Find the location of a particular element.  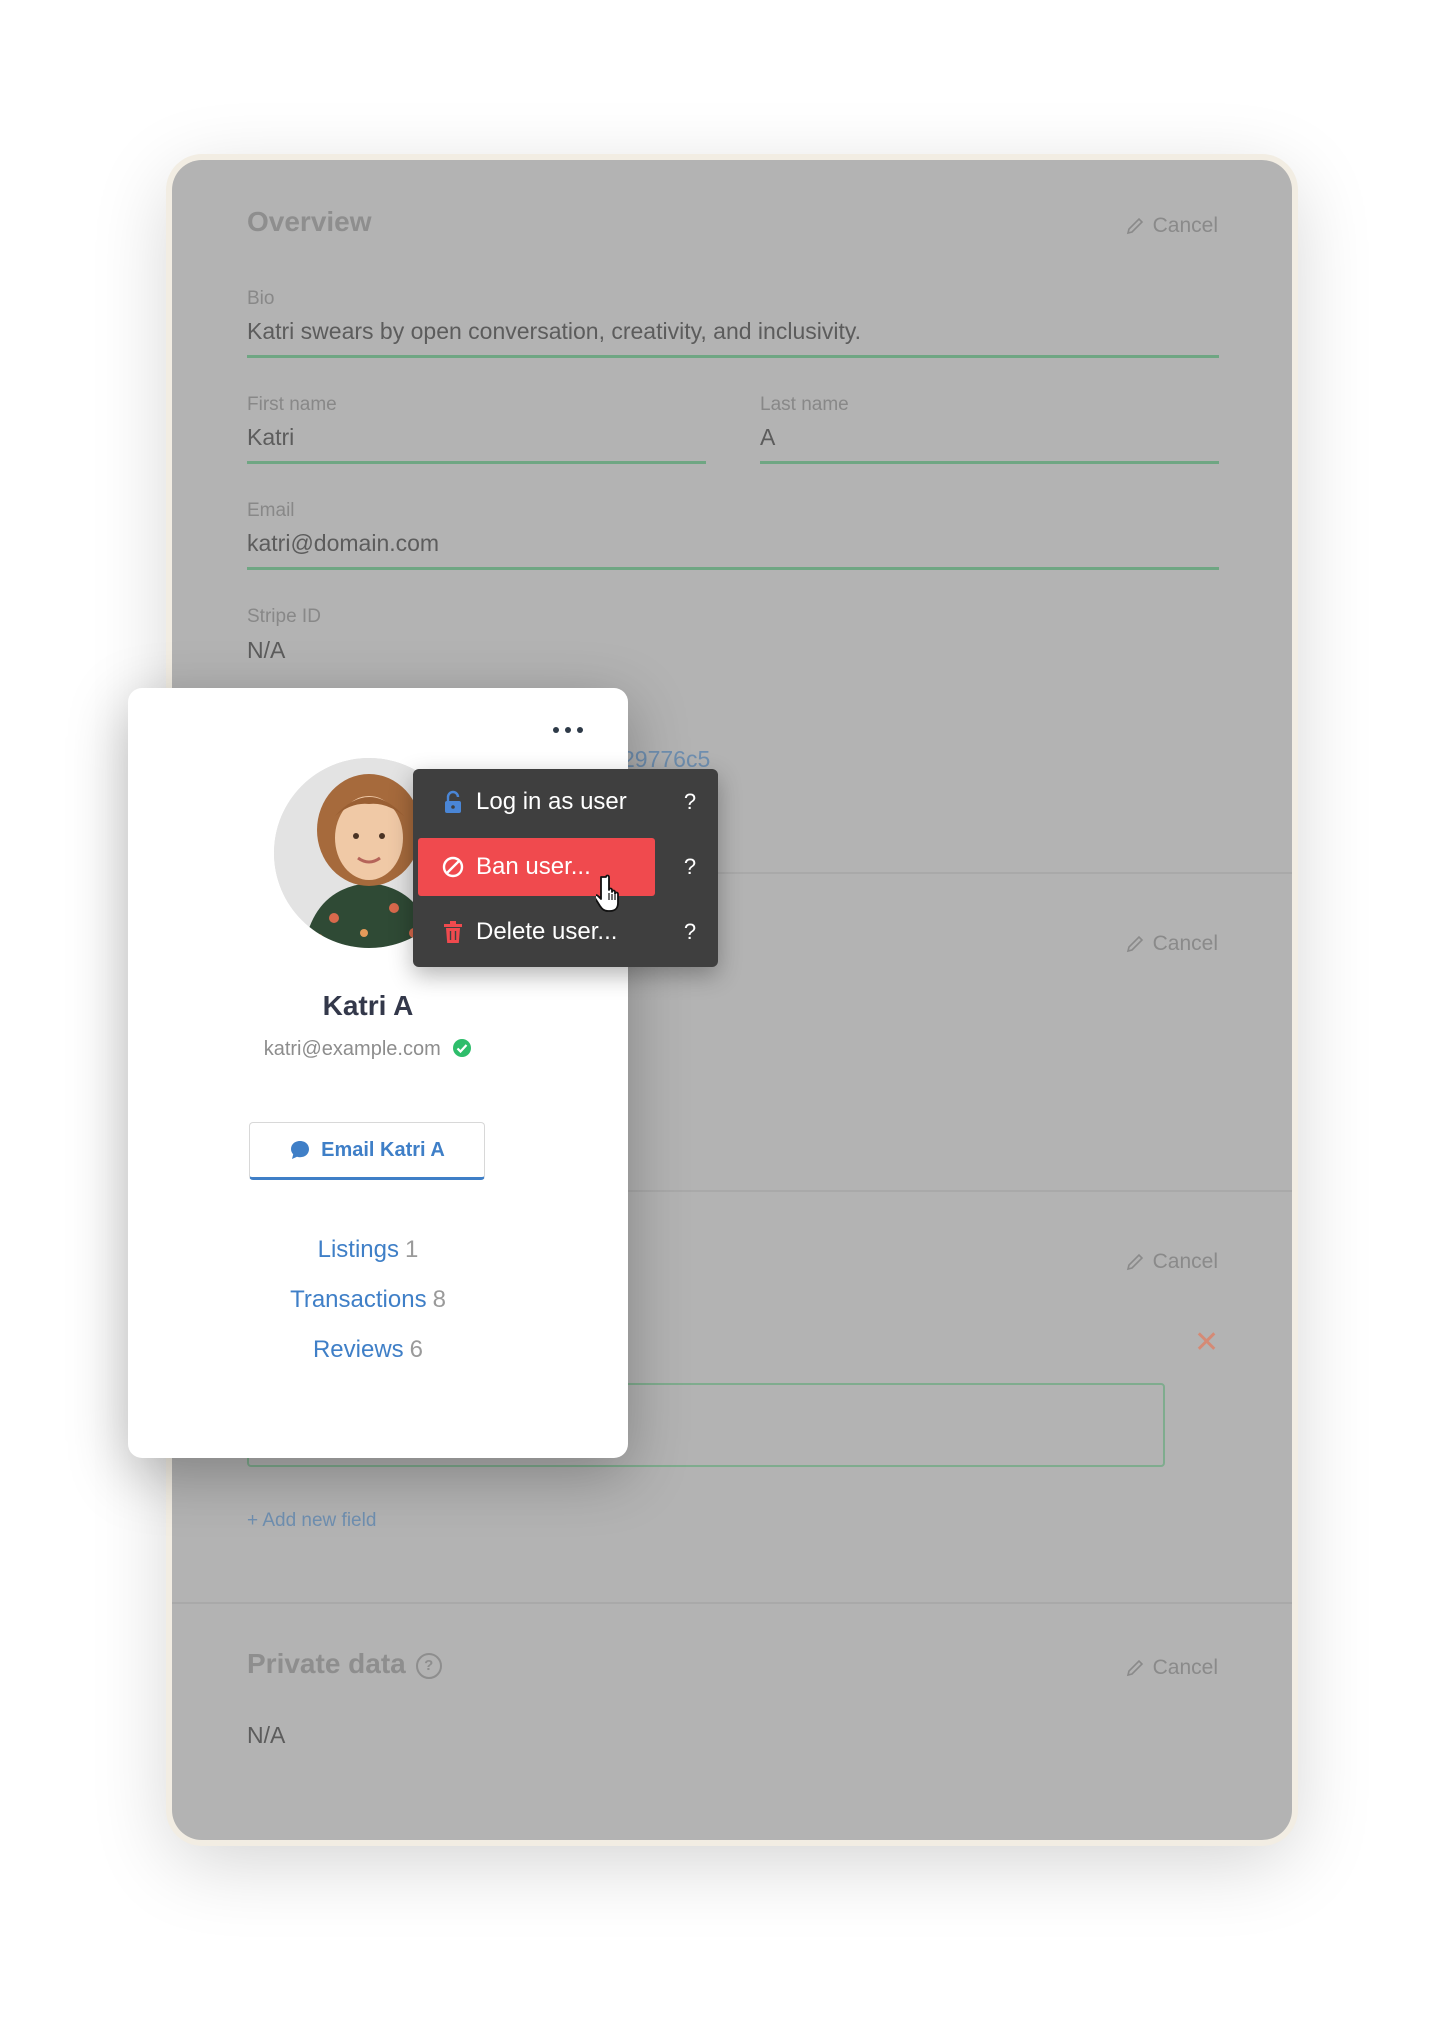

private-data-section: Private data? Cancel N/A is located at coordinates (732, 1721).